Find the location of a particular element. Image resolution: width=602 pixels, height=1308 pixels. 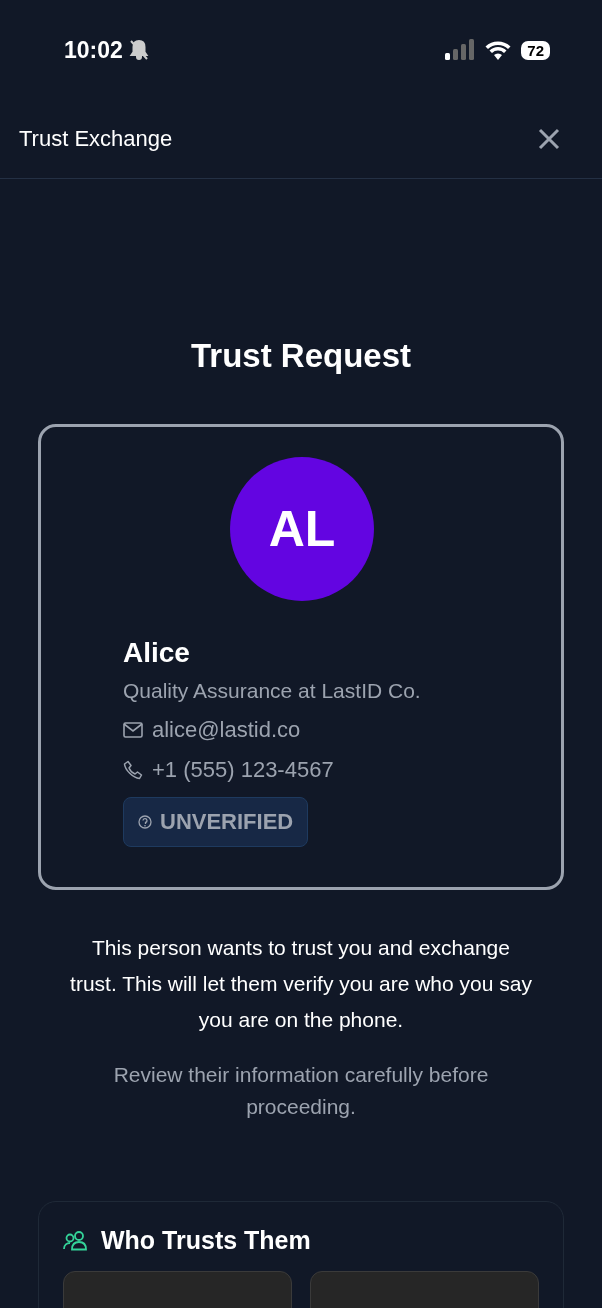

contact-role: Quality Assurance at LastID Co. is located at coordinates (272, 691).